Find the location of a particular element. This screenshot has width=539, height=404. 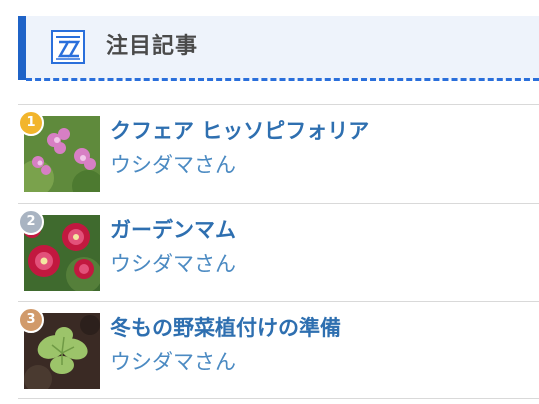

rank-badge-gold: 1 is located at coordinates (31, 123).